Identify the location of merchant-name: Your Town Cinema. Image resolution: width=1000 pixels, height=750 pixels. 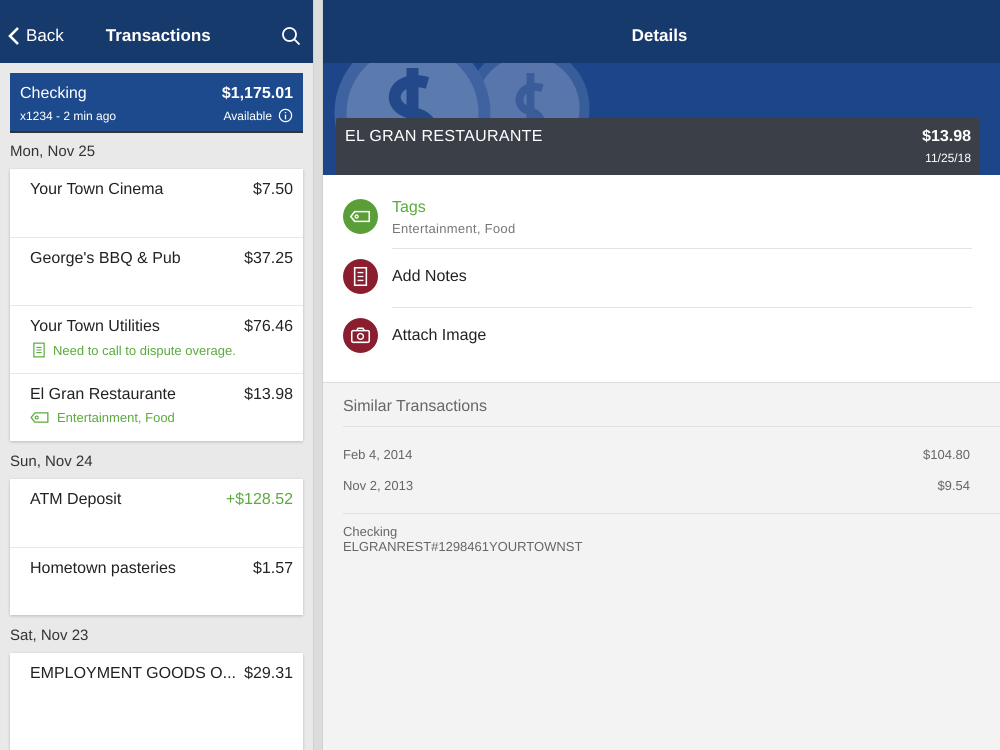
(97, 190).